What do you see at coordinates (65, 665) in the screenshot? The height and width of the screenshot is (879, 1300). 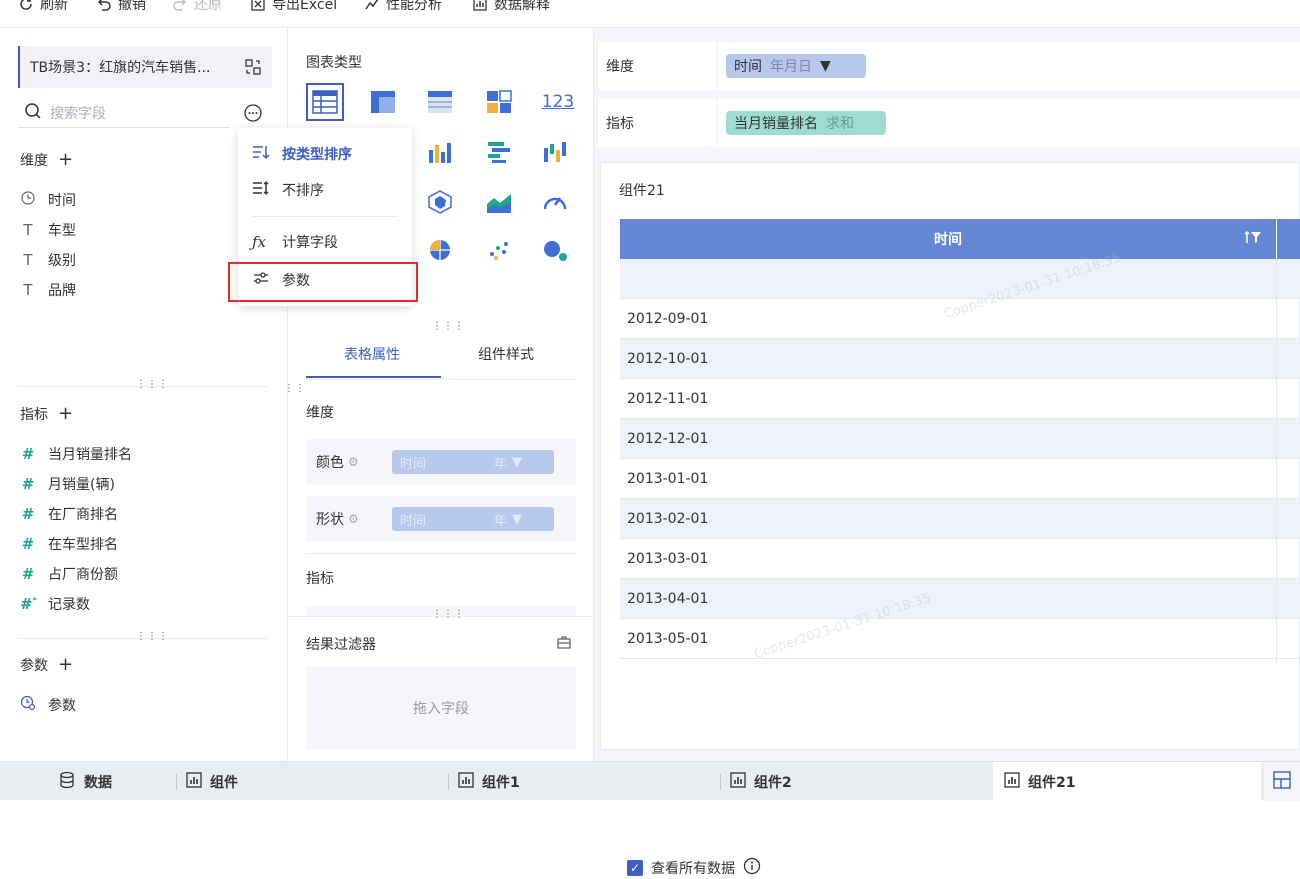 I see `add-param-icon: +` at bounding box center [65, 665].